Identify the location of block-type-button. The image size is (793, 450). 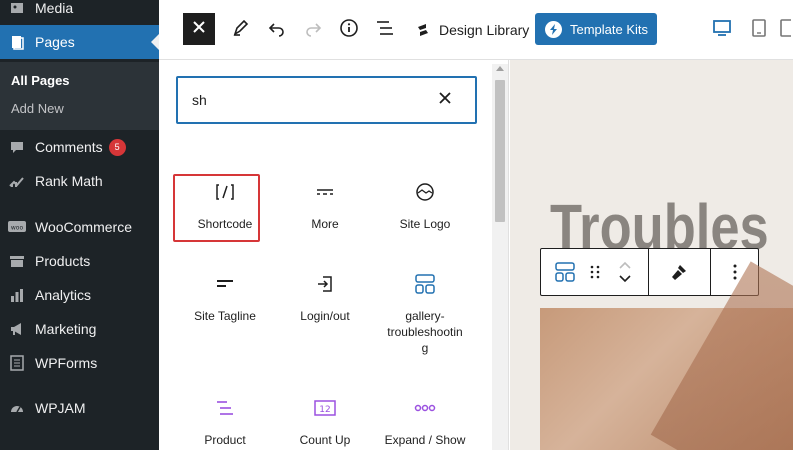
(565, 272).